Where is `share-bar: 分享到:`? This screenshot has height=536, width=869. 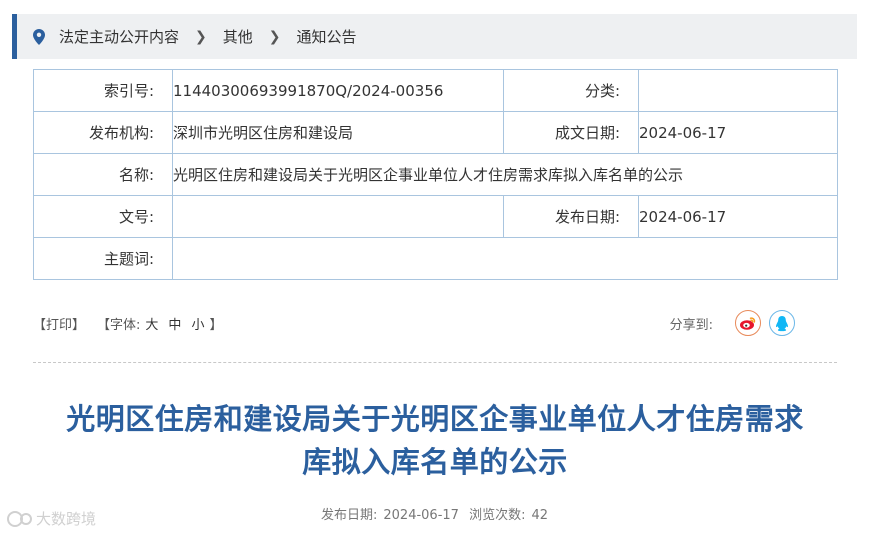
share-bar: 分享到: is located at coordinates (732, 323).